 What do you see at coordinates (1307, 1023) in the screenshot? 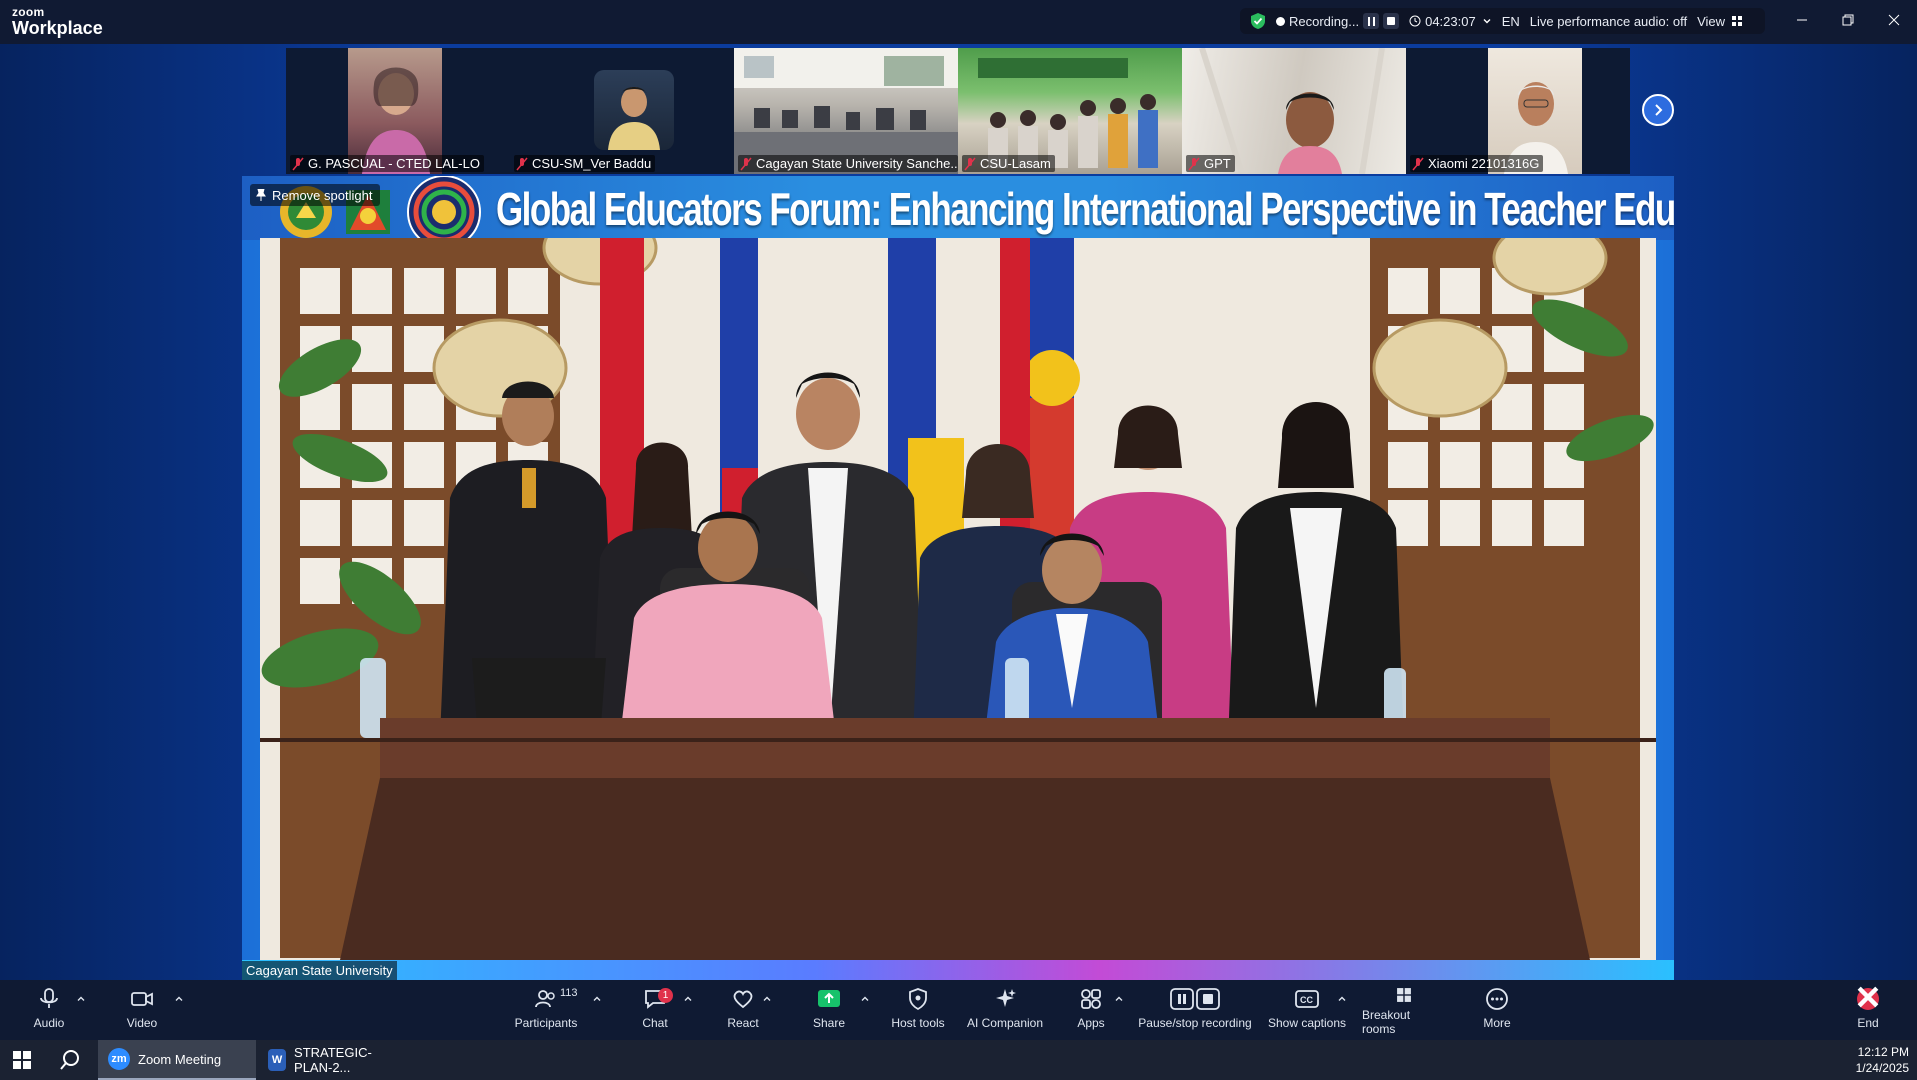
I see `show-captions-label: Show captions` at bounding box center [1307, 1023].